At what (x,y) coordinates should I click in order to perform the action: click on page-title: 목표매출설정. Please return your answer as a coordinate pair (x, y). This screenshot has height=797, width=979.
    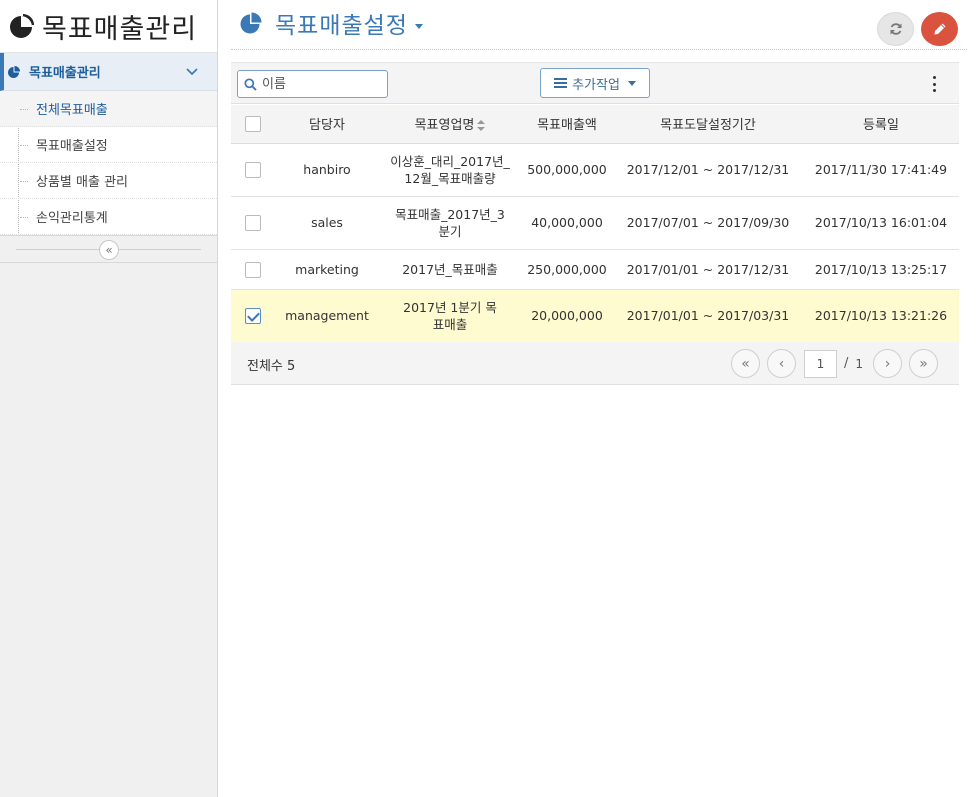
    Looking at the image, I should click on (341, 26).